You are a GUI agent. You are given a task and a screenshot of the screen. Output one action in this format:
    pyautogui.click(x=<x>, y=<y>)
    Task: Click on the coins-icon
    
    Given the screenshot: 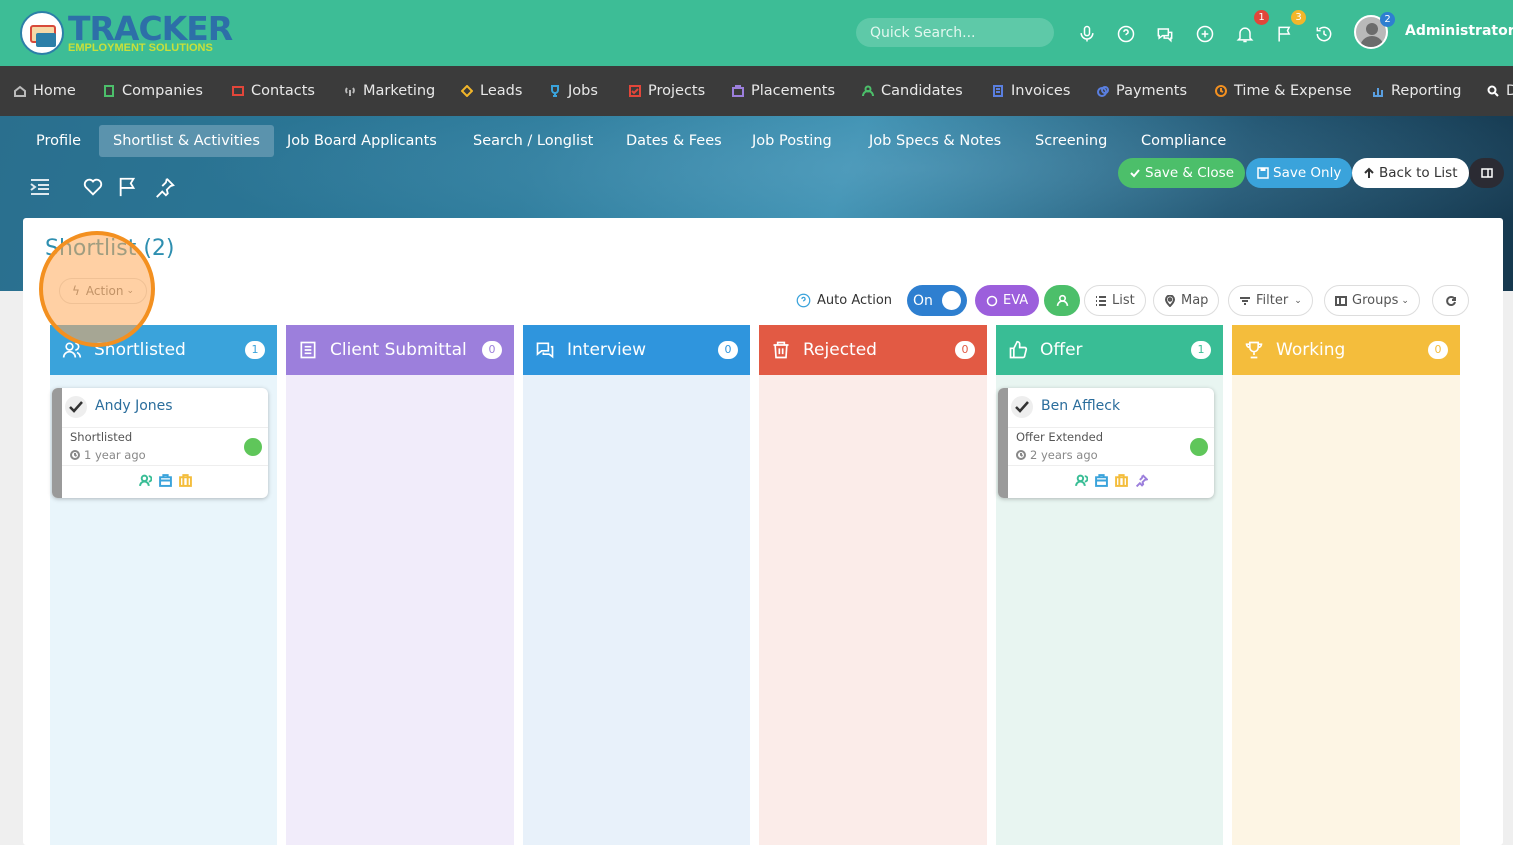 What is the action you would take?
    pyautogui.click(x=1103, y=91)
    